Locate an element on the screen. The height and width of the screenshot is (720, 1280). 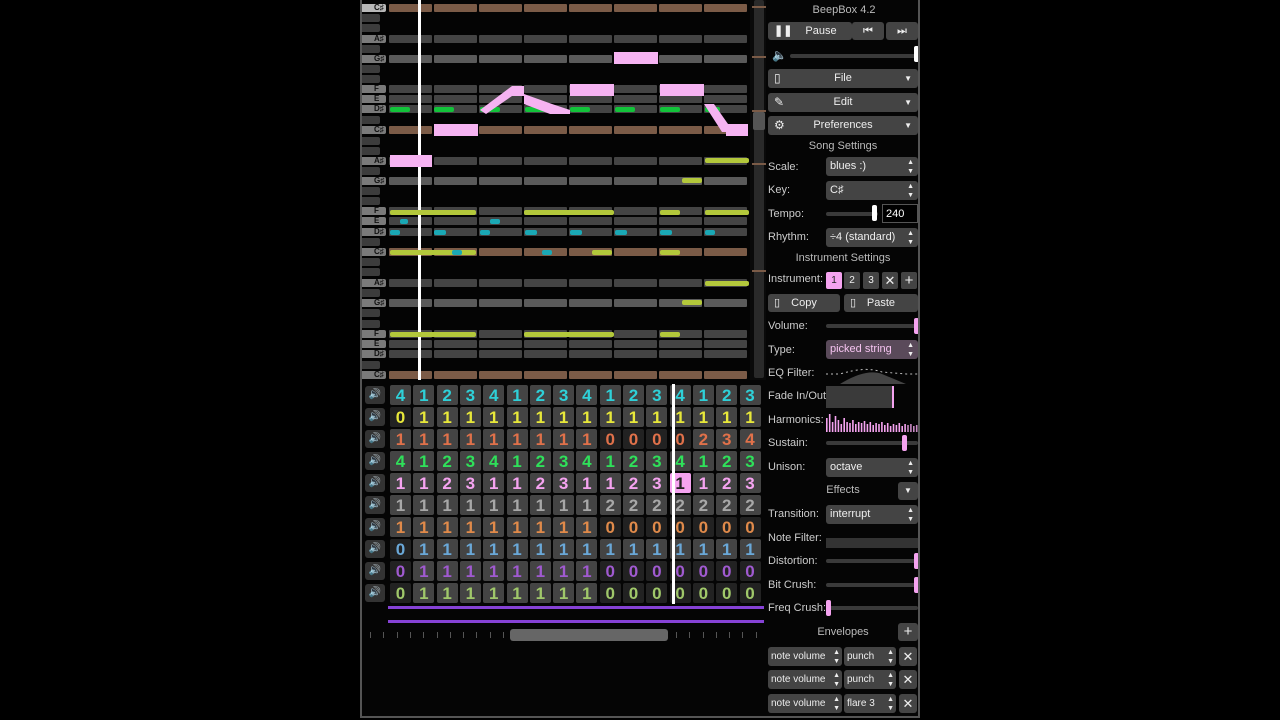
envelope-target-select-1: note volume ▲ ▼ is located at coordinates (805, 656).